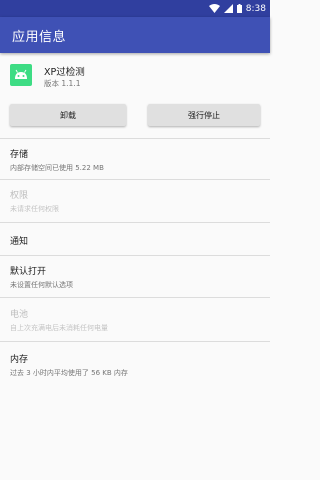 This screenshot has width=320, height=480. I want to click on force-stop-button: 强行停止, so click(204, 115).